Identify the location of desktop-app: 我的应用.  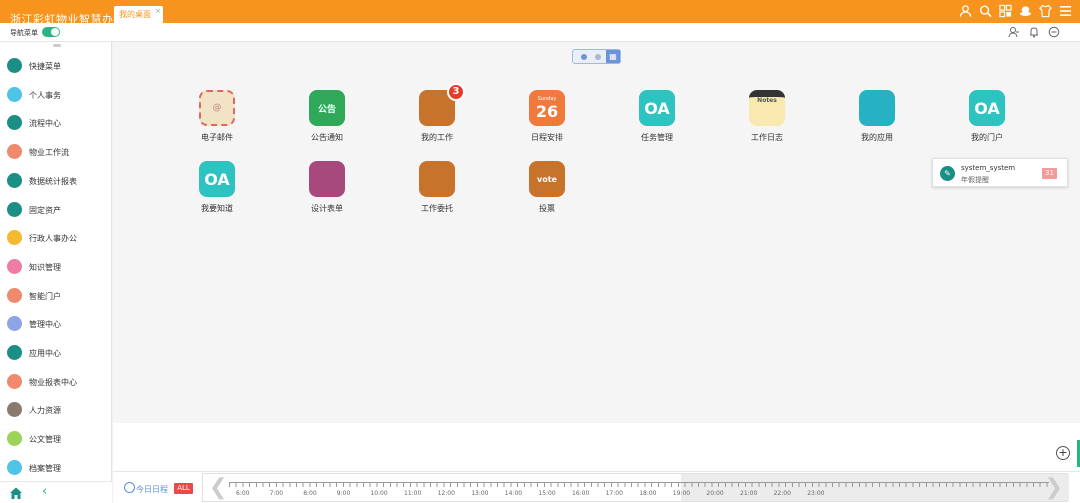
(877, 125).